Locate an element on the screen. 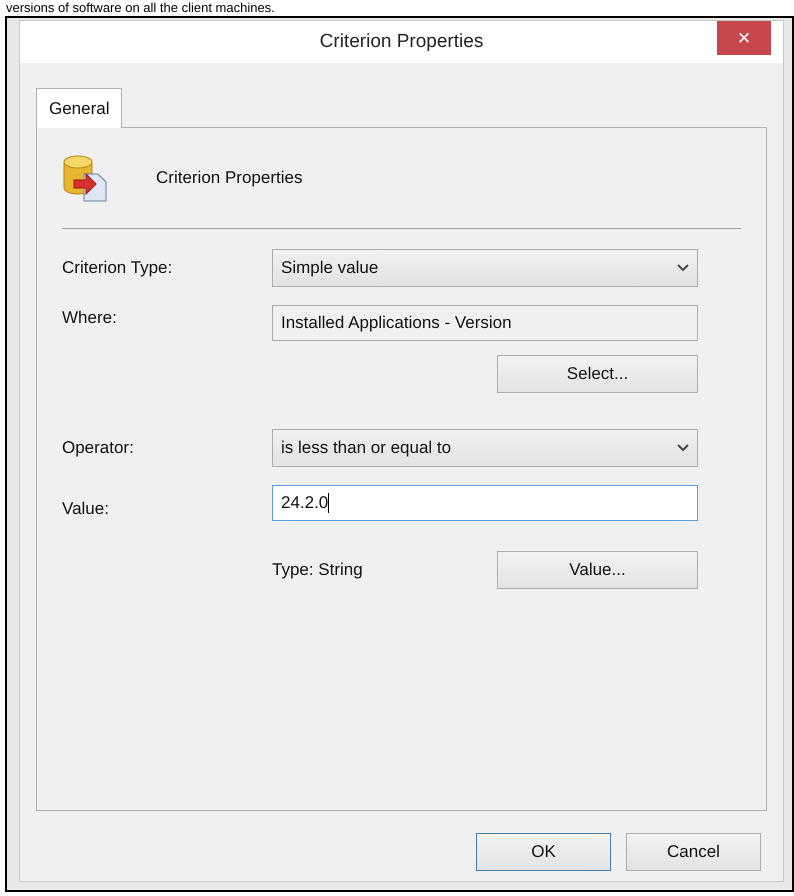 The width and height of the screenshot is (794, 896). tab: General is located at coordinates (79, 108).